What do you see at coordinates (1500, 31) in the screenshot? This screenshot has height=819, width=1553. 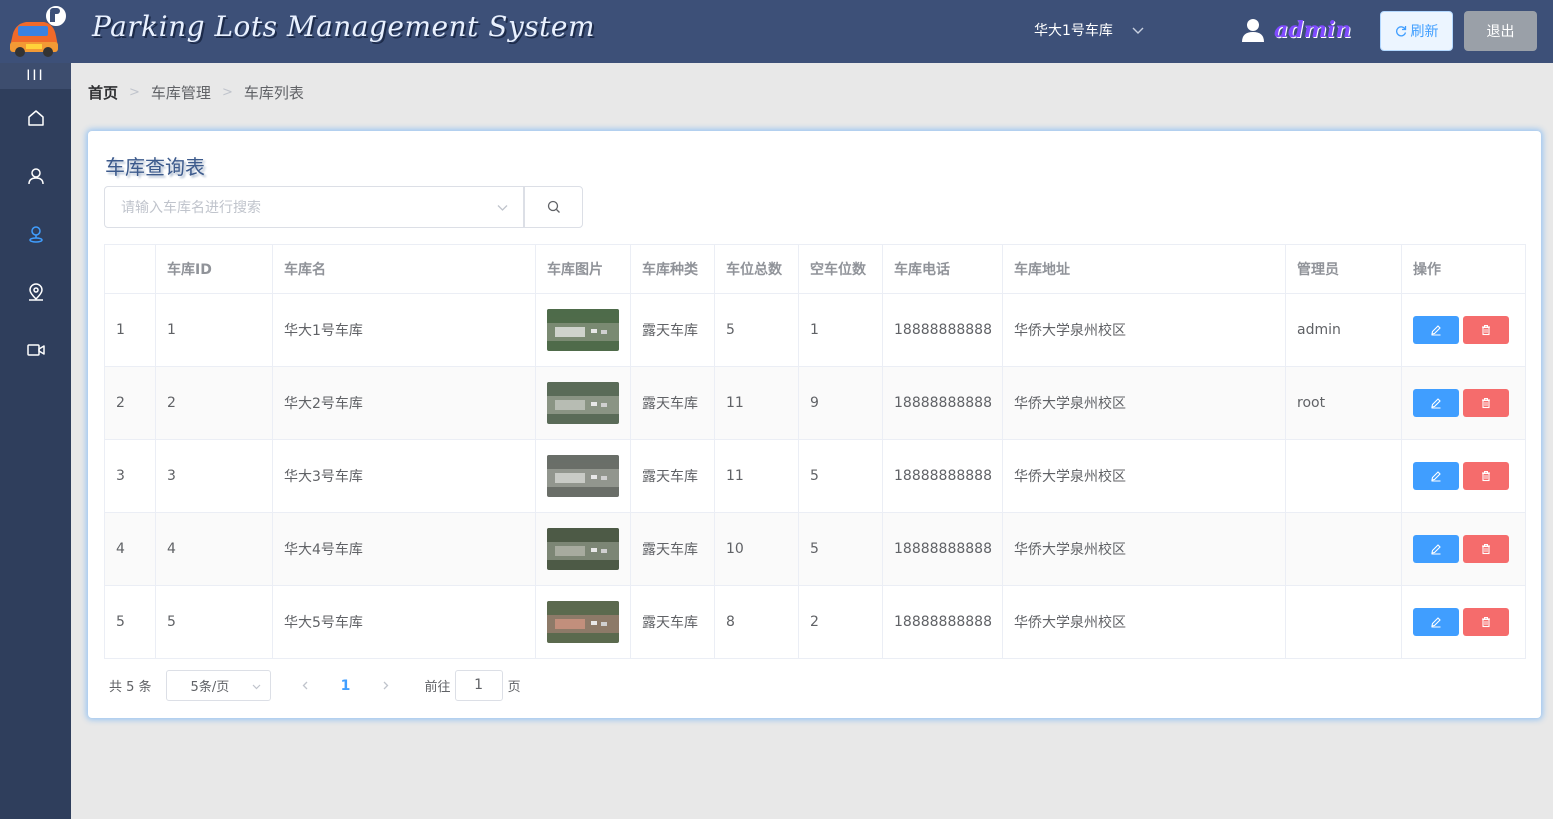 I see `logout-button: 退出` at bounding box center [1500, 31].